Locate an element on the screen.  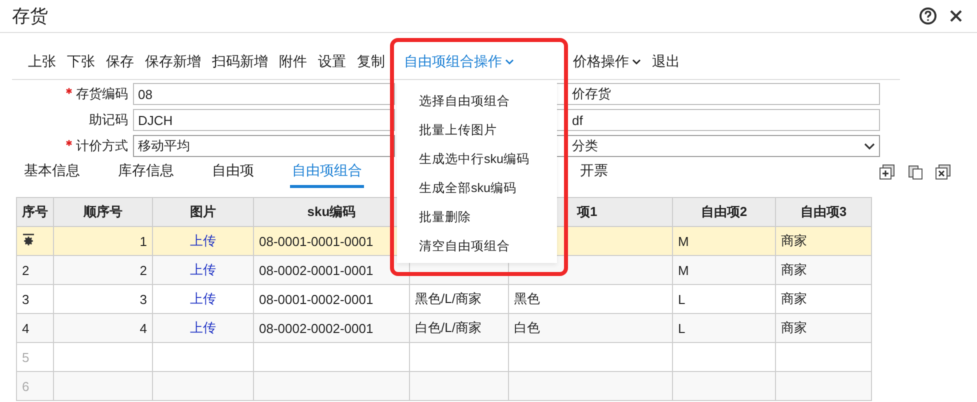
column-header: 图片 is located at coordinates (203, 211).